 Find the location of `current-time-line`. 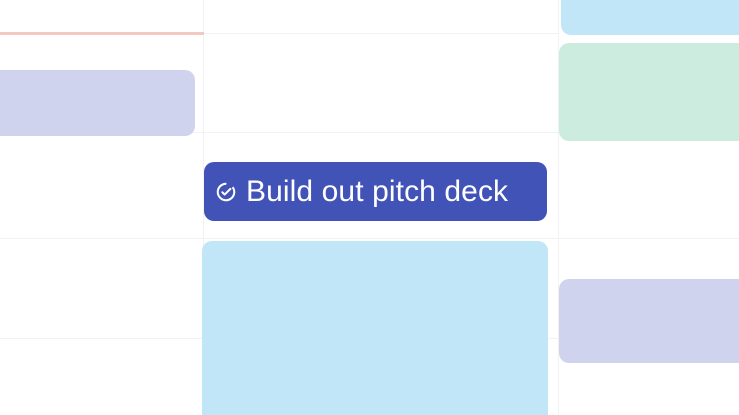

current-time-line is located at coordinates (102, 33).